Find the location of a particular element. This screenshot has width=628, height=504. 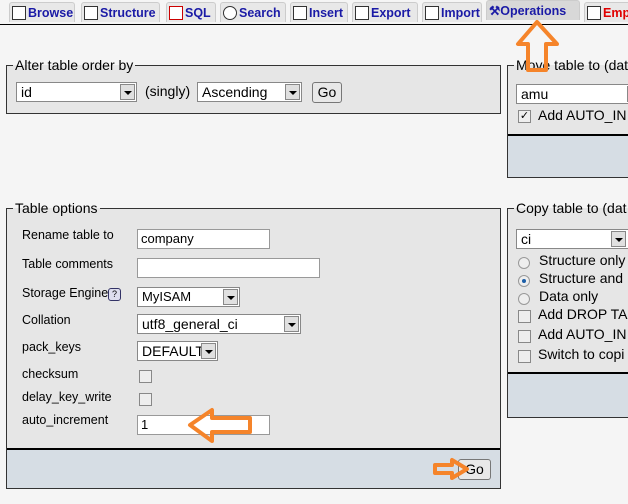

arrow-right-annotation is located at coordinates (451, 469).